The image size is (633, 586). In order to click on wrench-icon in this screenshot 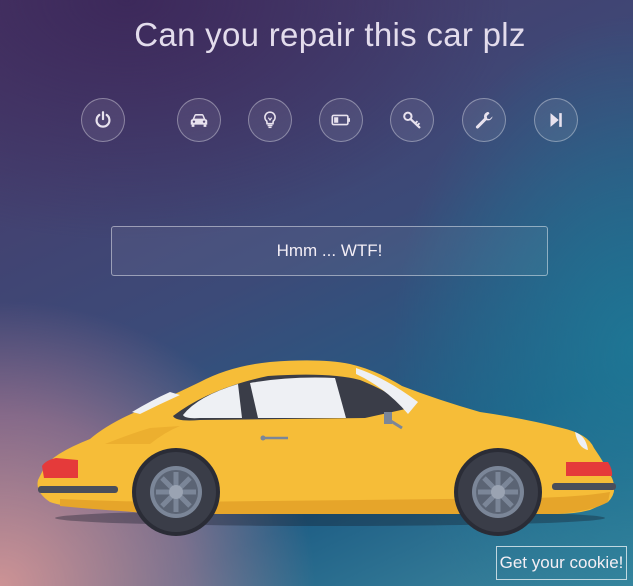, I will do `click(484, 120)`.